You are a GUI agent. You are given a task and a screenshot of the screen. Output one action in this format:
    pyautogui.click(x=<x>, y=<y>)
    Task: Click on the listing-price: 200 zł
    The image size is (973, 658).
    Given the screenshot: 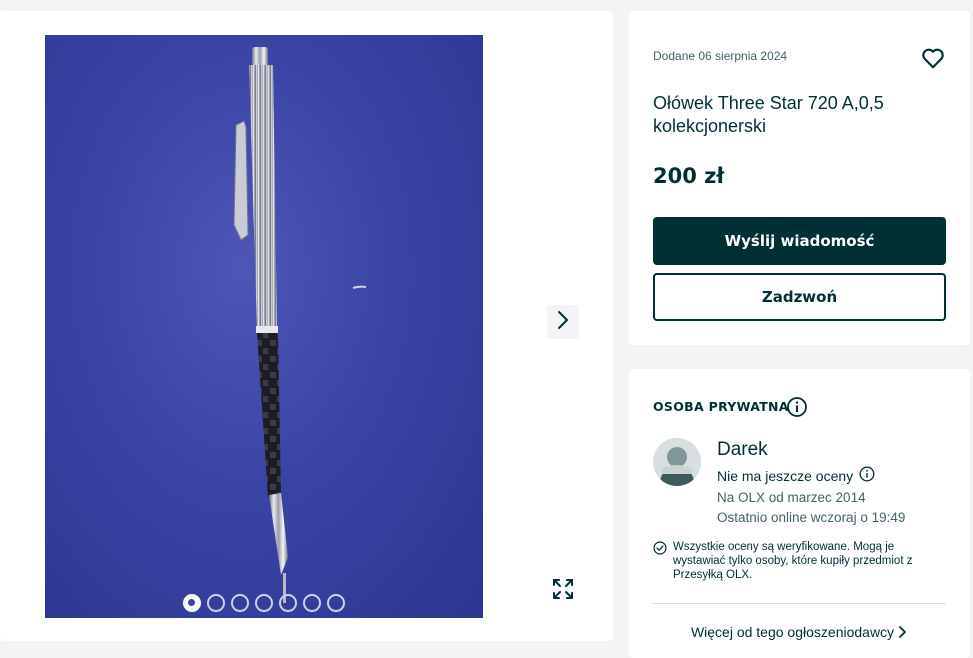 What is the action you would take?
    pyautogui.click(x=689, y=176)
    